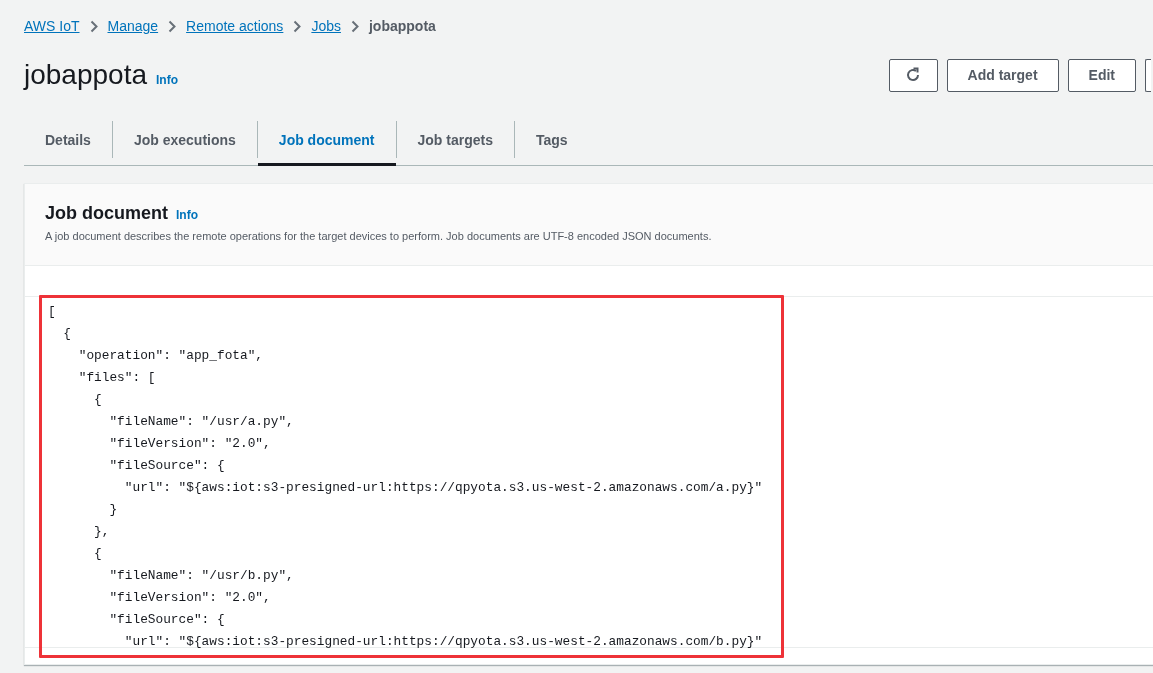 This screenshot has height=673, width=1153. Describe the element at coordinates (85, 75) in the screenshot. I see `page-title: jobappota` at that location.